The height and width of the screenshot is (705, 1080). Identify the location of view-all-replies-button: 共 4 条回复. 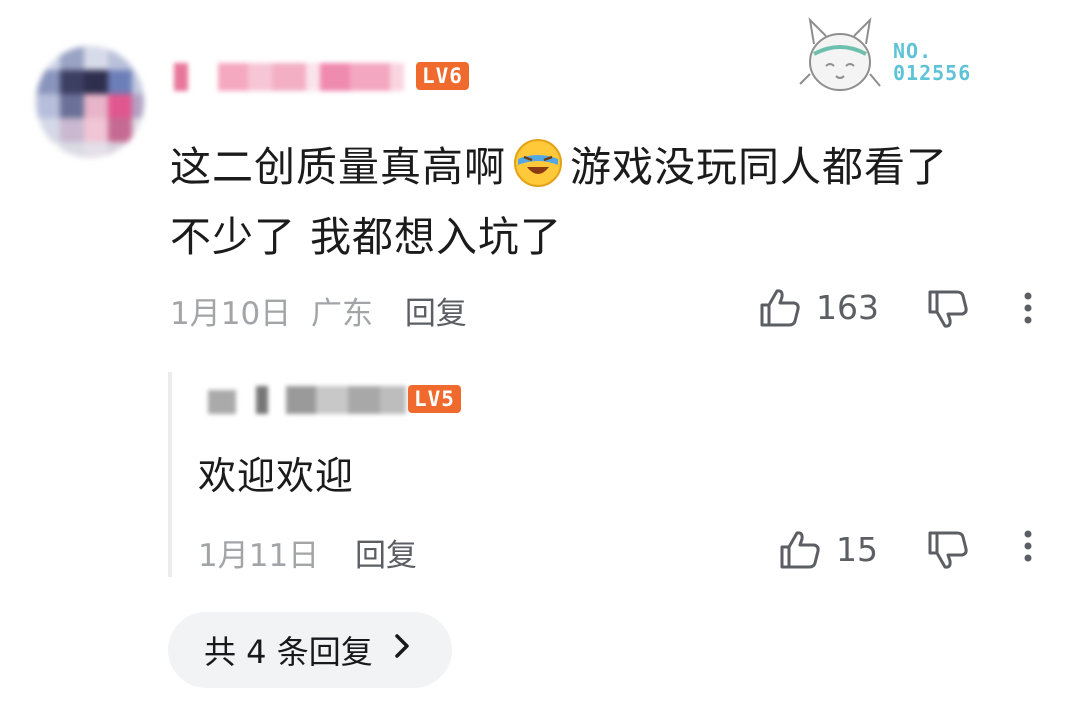
(310, 650).